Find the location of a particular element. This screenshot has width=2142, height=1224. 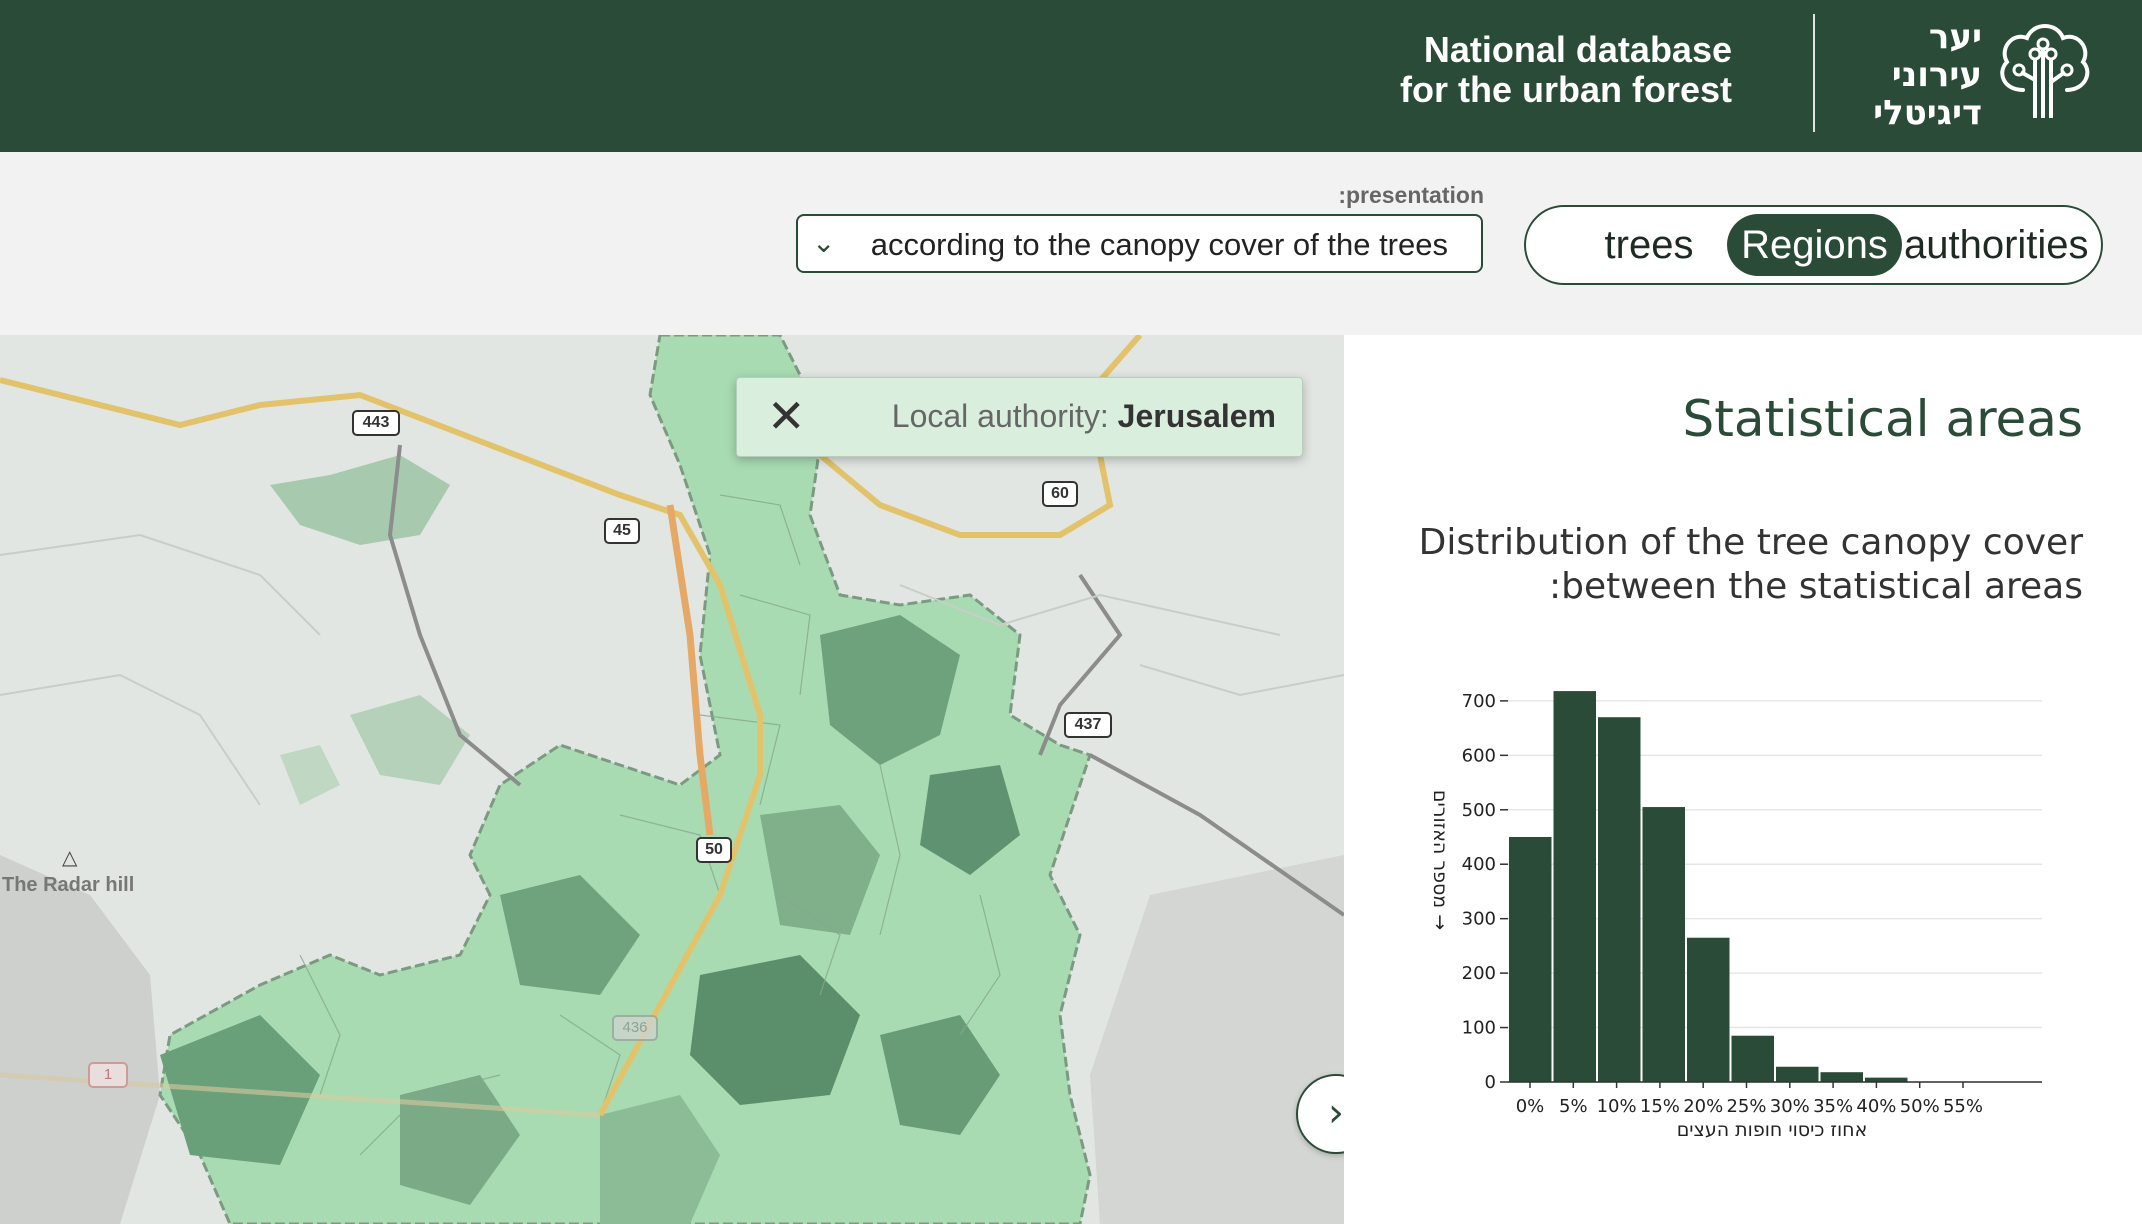

logo-text: יער עירוני דיגיטלי is located at coordinates (1927, 75).